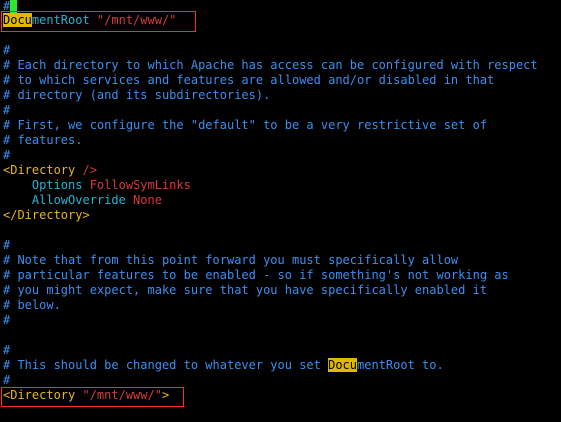 The image size is (561, 422). I want to click on directive-name: mentRoot, so click(60, 20).